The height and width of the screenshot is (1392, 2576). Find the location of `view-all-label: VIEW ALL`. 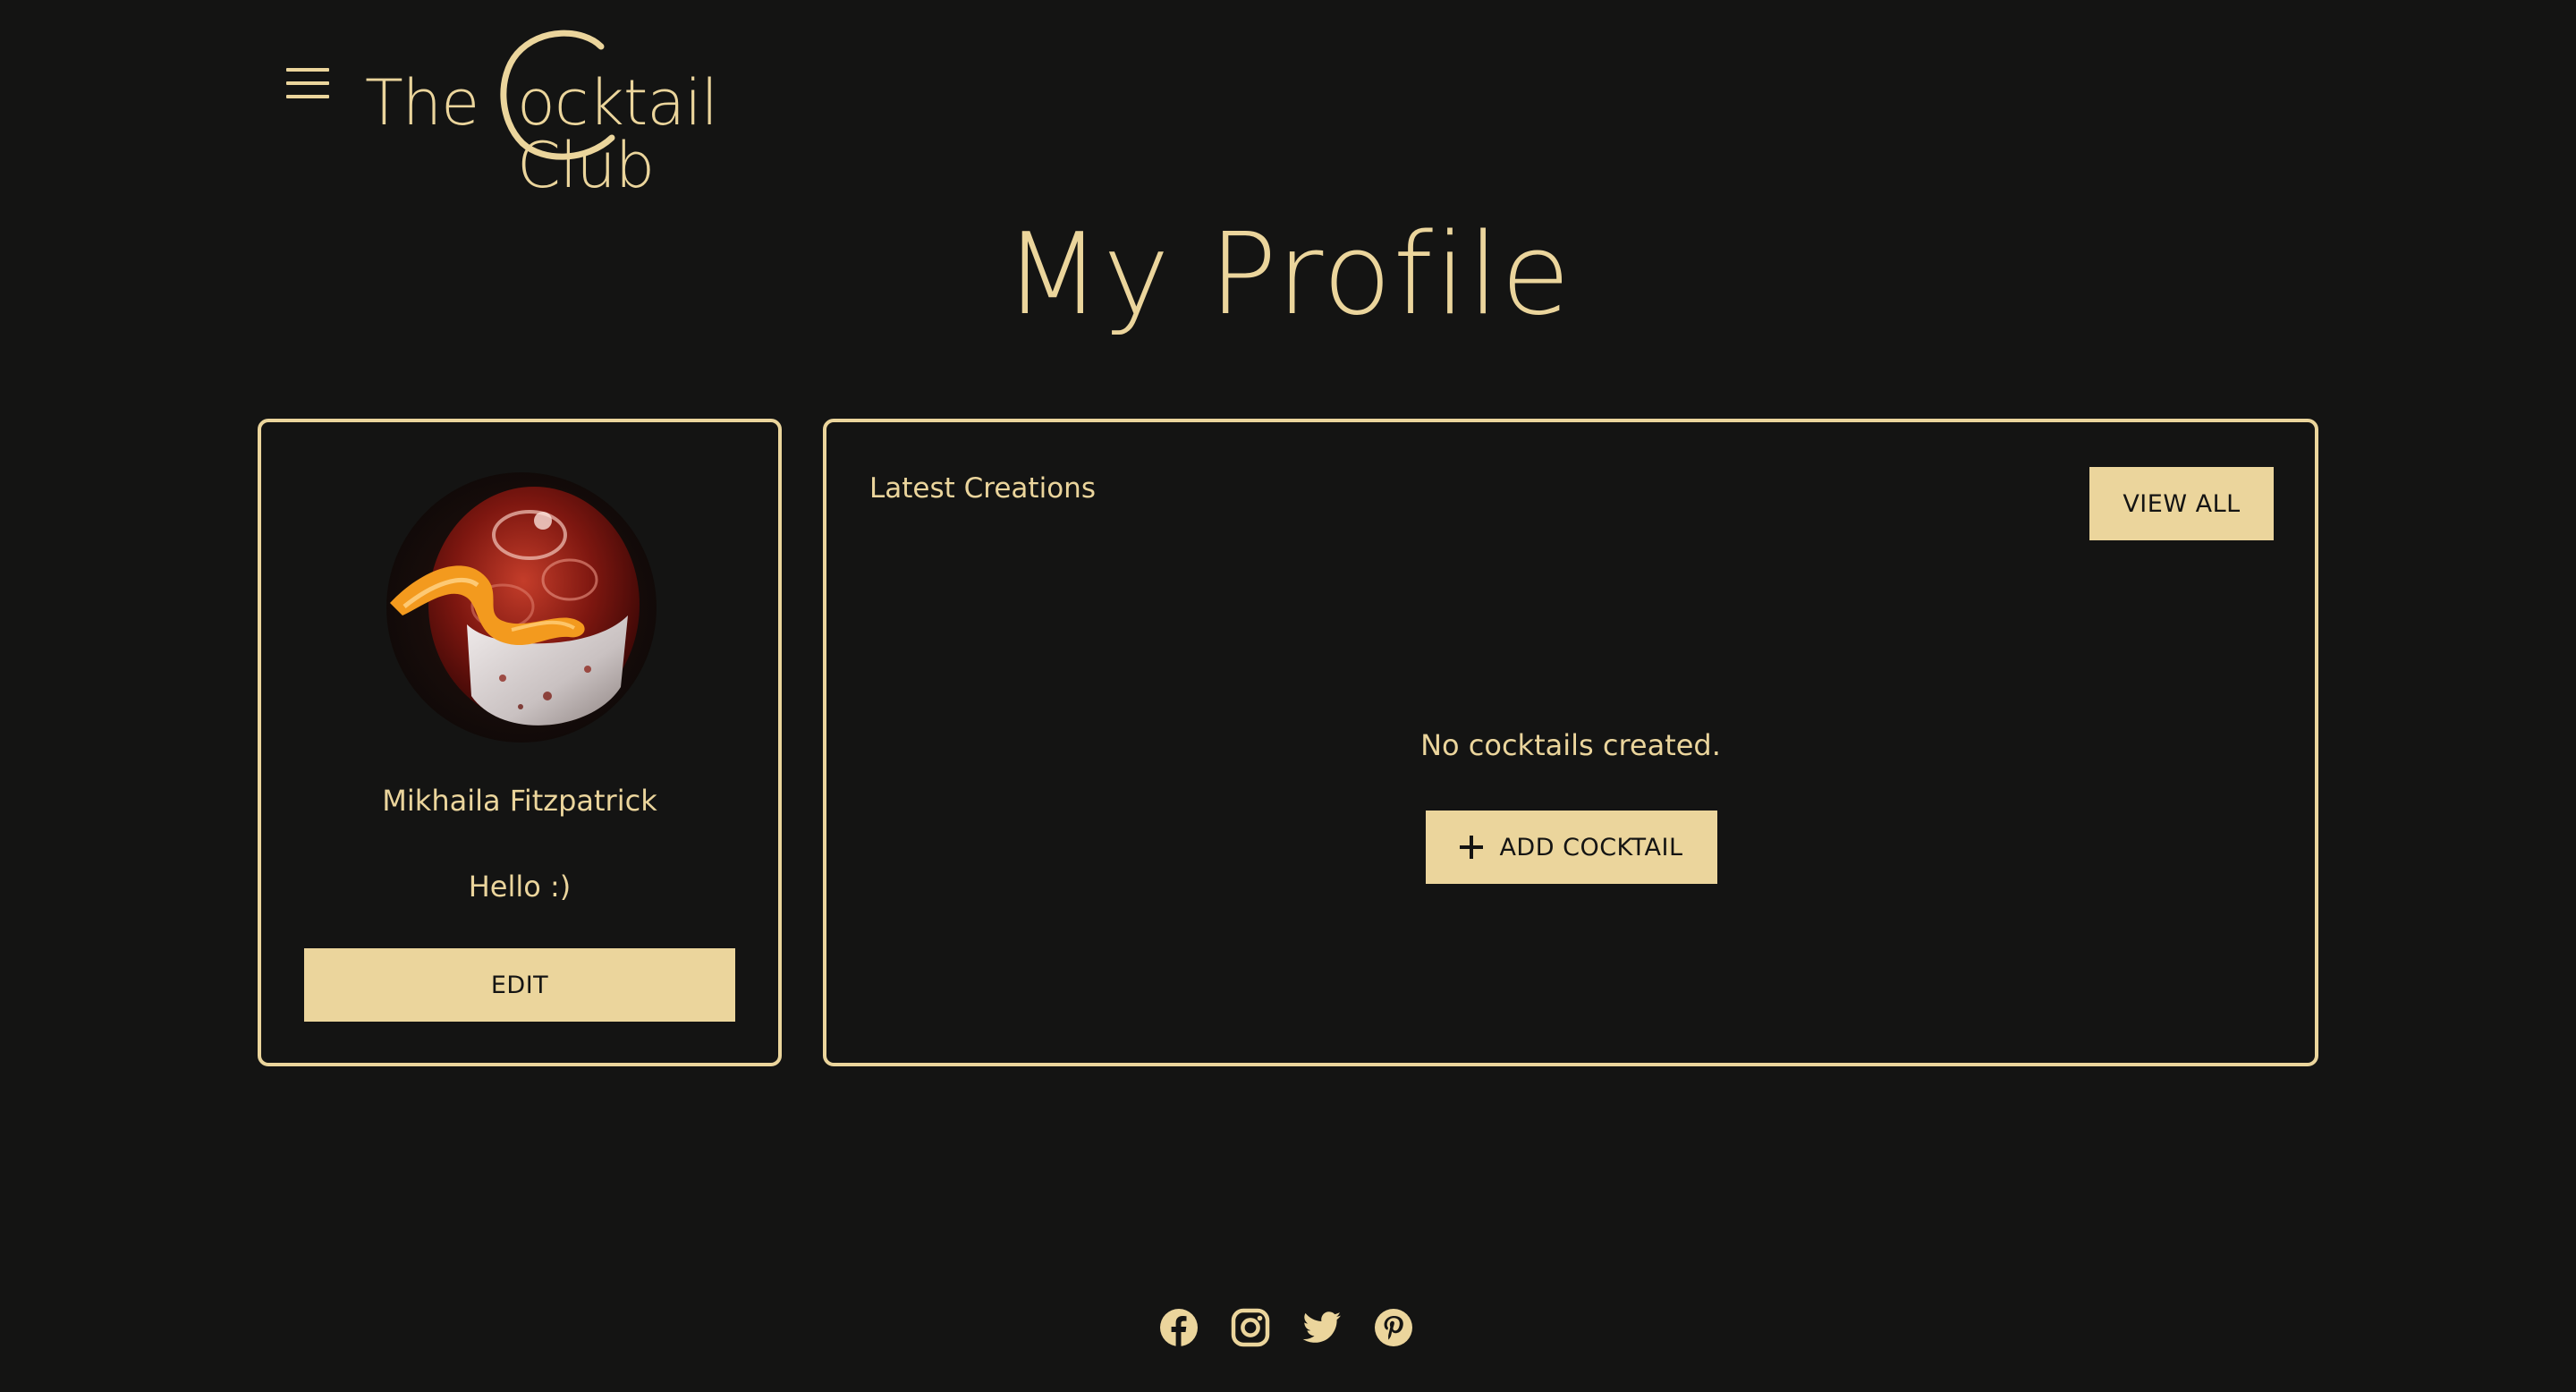

view-all-label: VIEW ALL is located at coordinates (2182, 503).